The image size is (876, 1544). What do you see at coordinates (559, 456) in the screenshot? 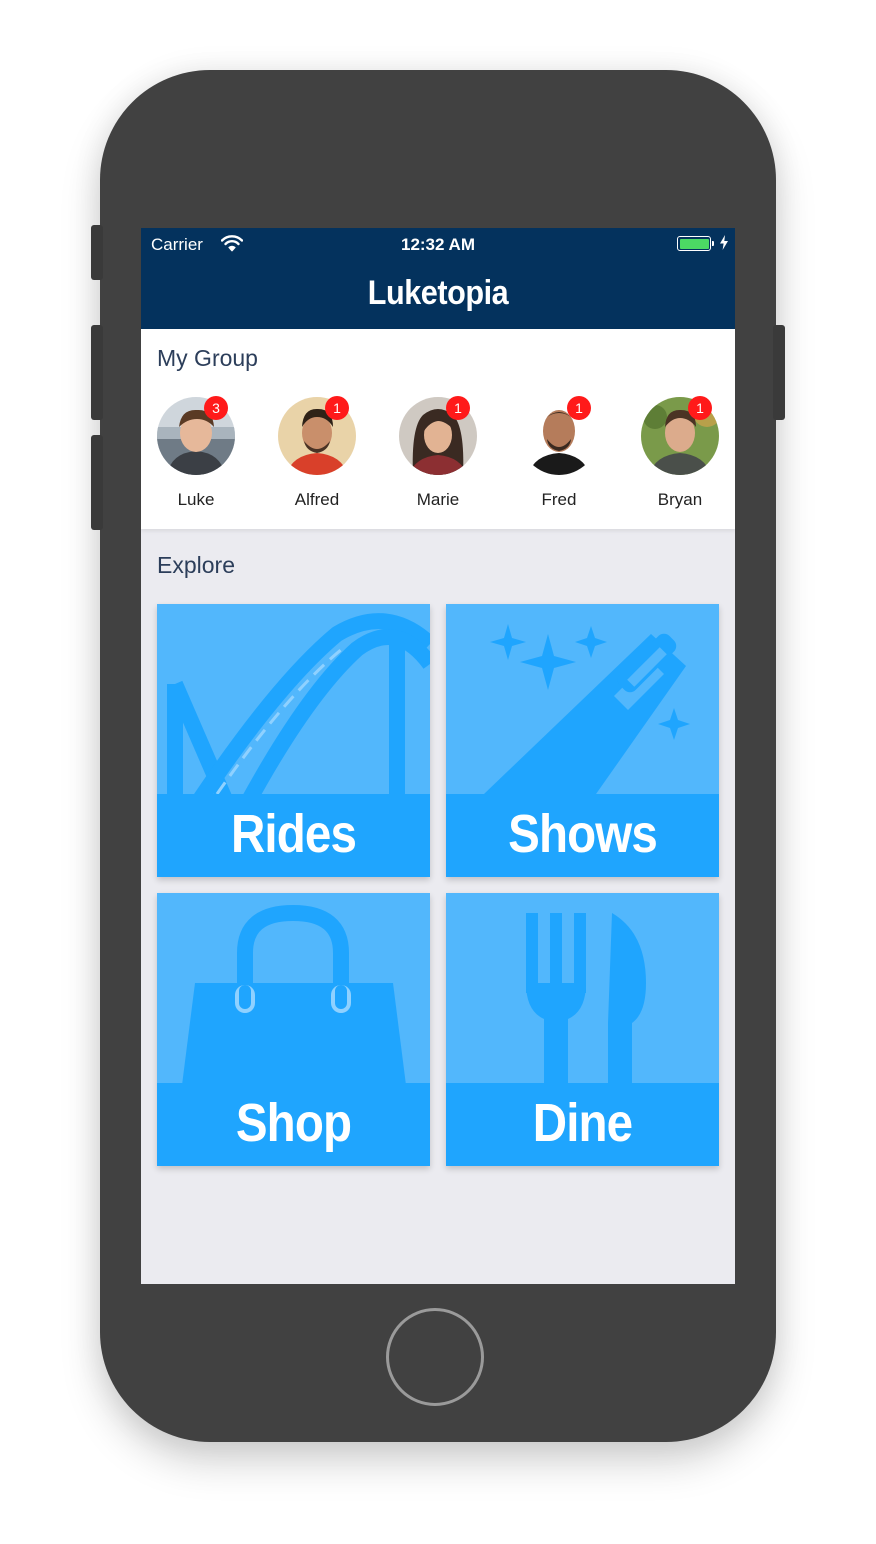
I see `member-fred: 1 Fred` at bounding box center [559, 456].